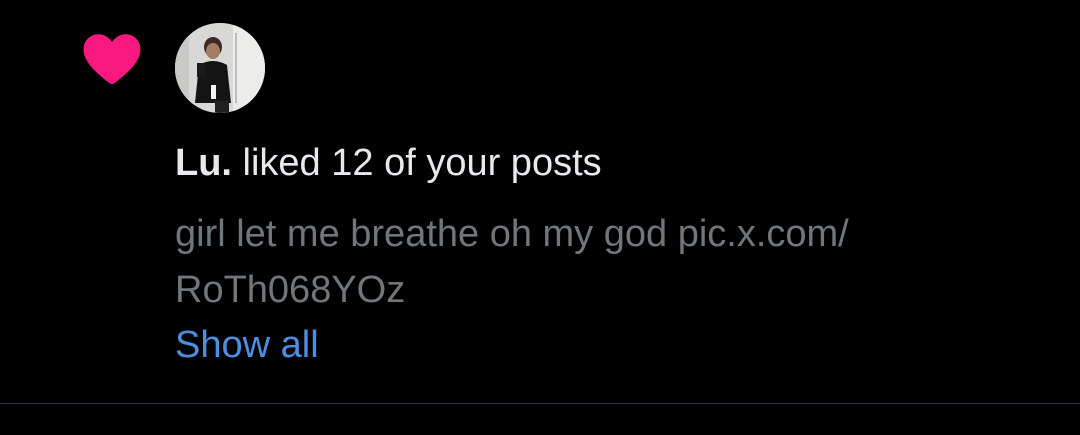 The height and width of the screenshot is (435, 1080). I want to click on avatar-photo, so click(220, 68).